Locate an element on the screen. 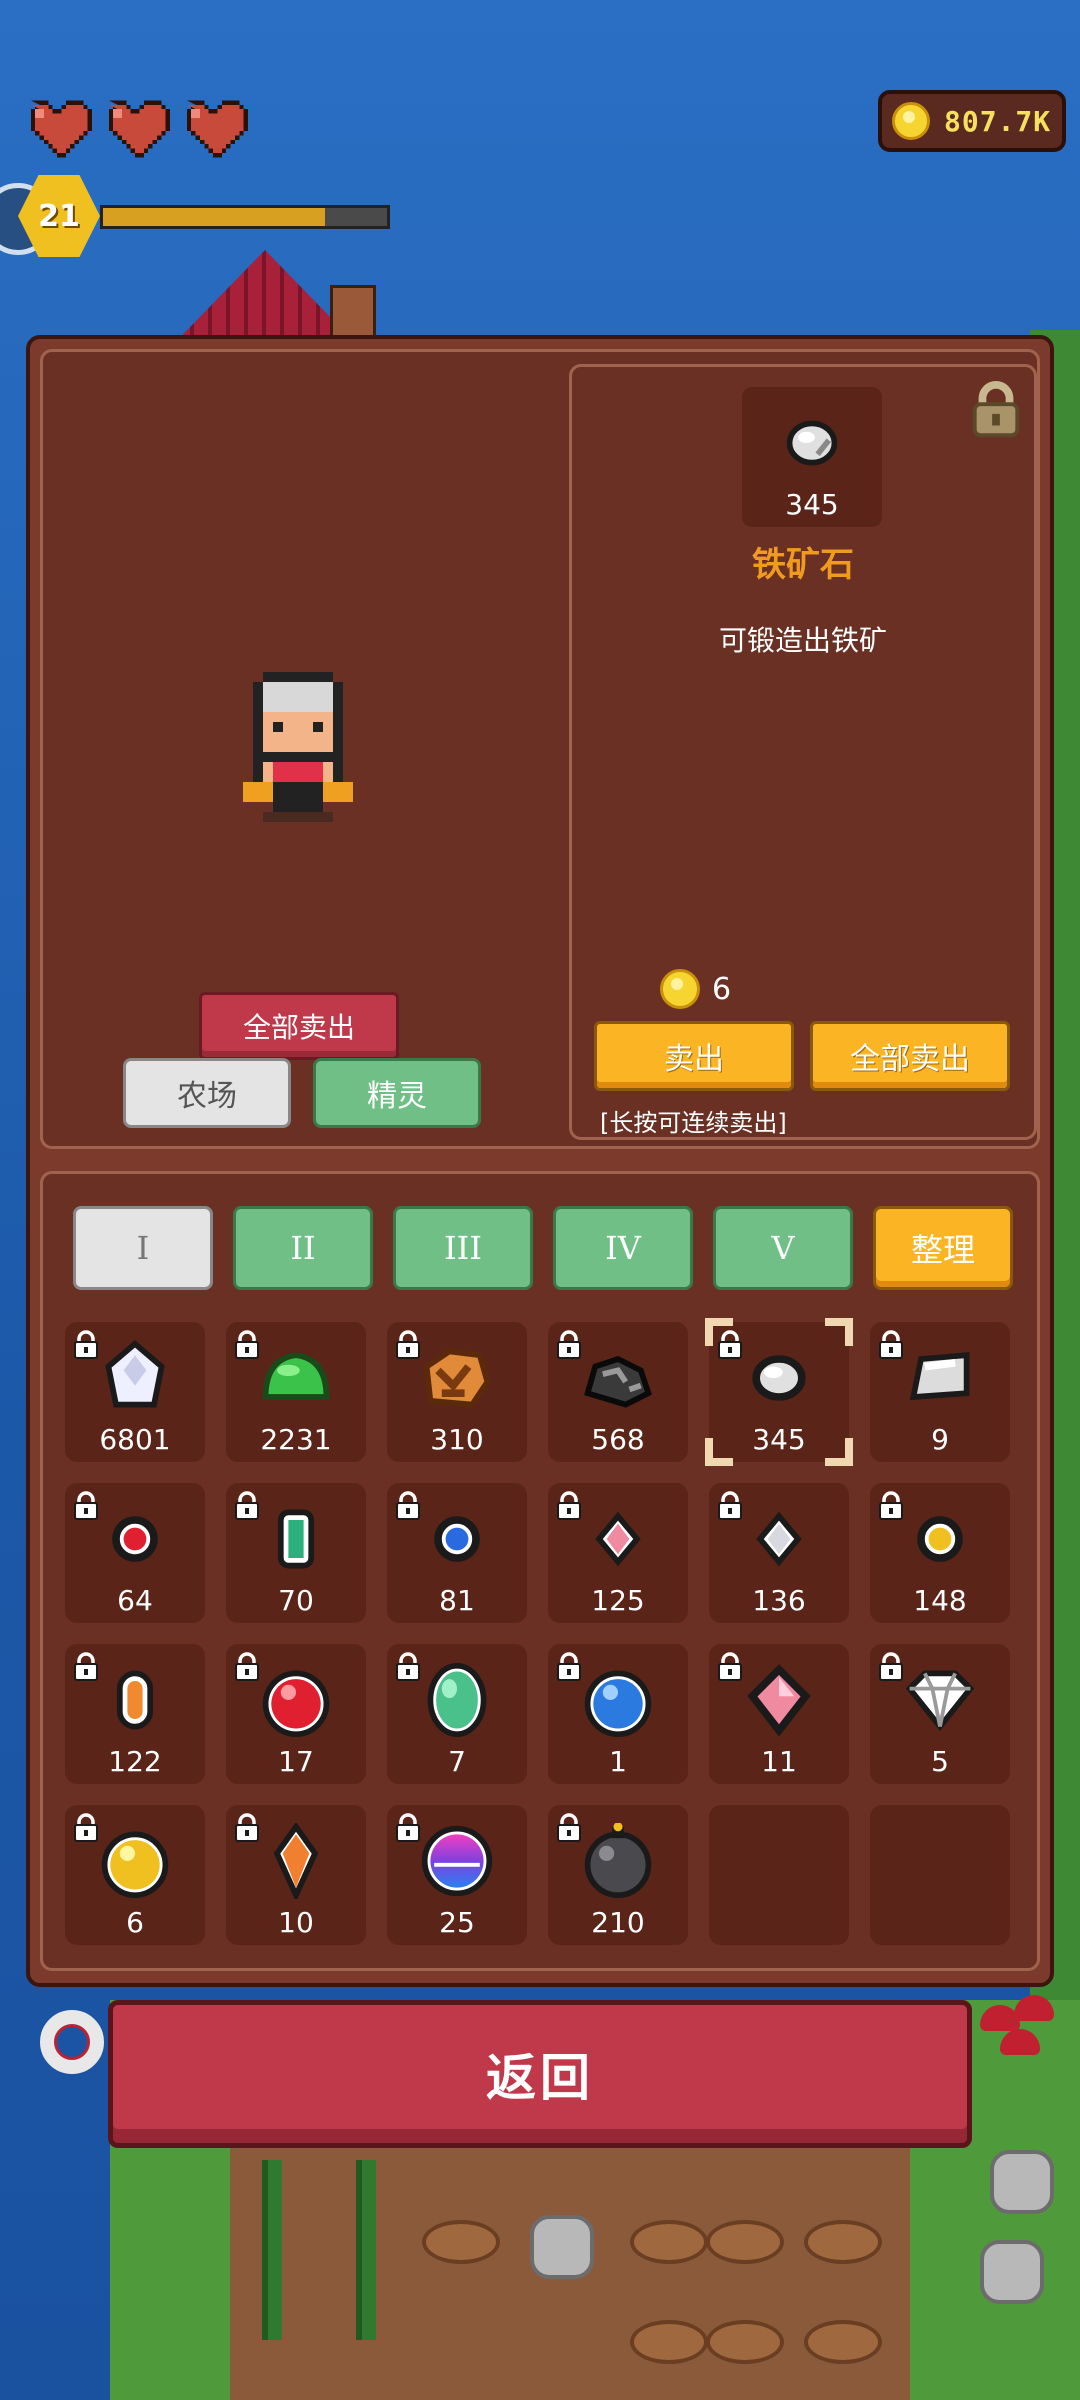 The width and height of the screenshot is (1080, 2400). item-count: 122 is located at coordinates (135, 1761).